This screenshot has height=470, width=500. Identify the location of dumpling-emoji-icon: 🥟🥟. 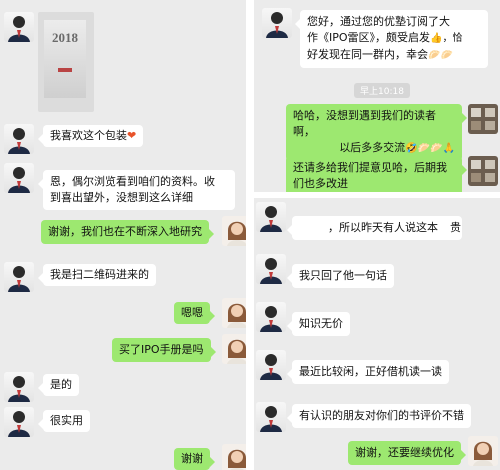
(440, 55).